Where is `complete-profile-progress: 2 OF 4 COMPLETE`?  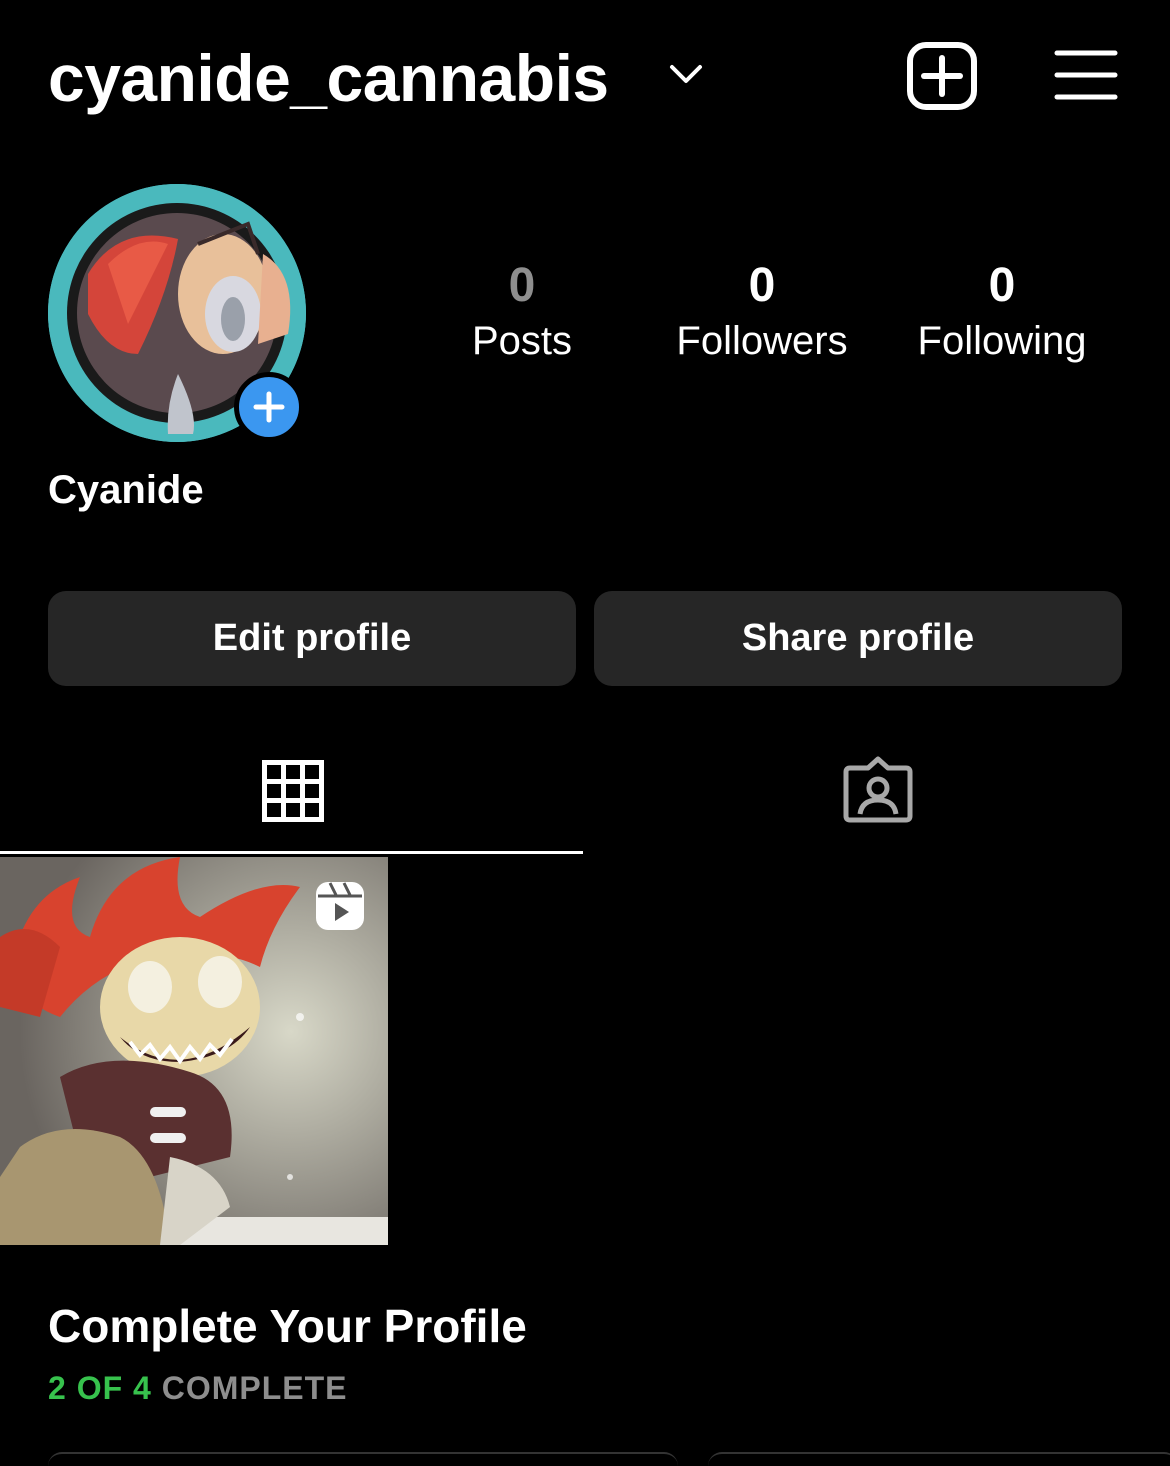
complete-profile-progress: 2 OF 4 COMPLETE is located at coordinates (197, 1388).